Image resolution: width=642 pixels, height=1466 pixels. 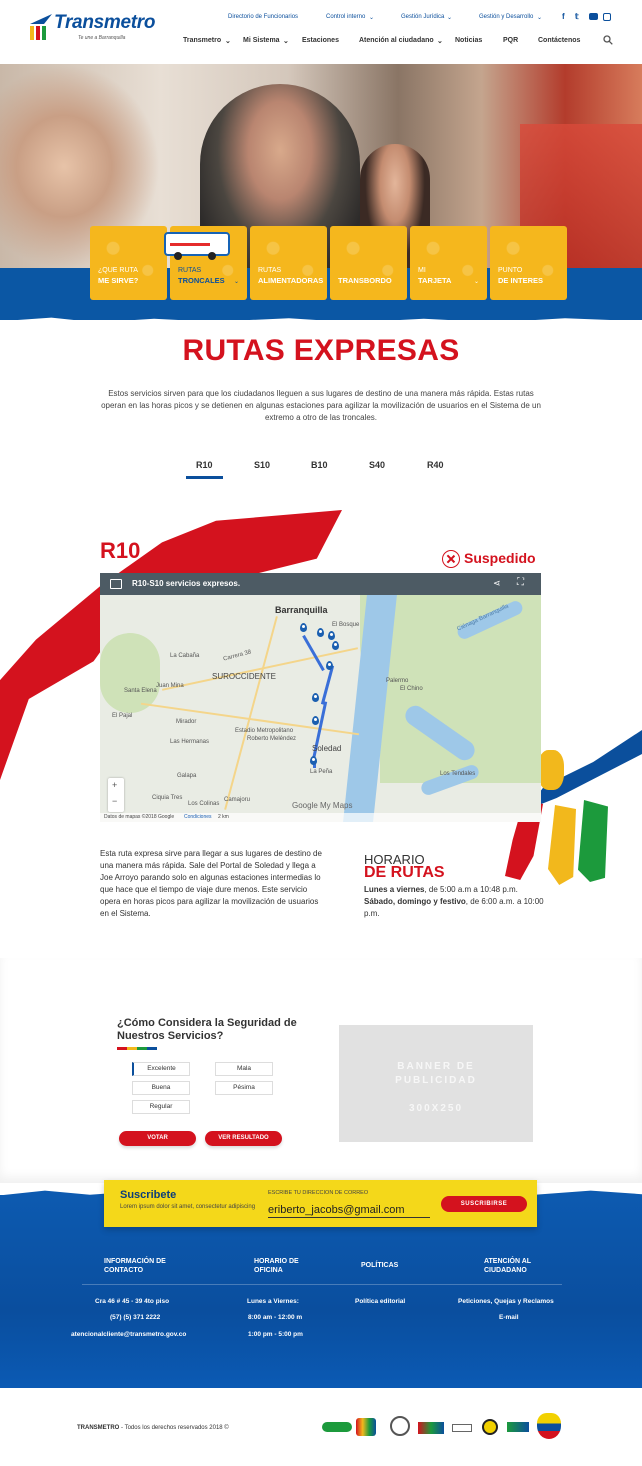 I want to click on youtube-icon, so click(x=593, y=16).